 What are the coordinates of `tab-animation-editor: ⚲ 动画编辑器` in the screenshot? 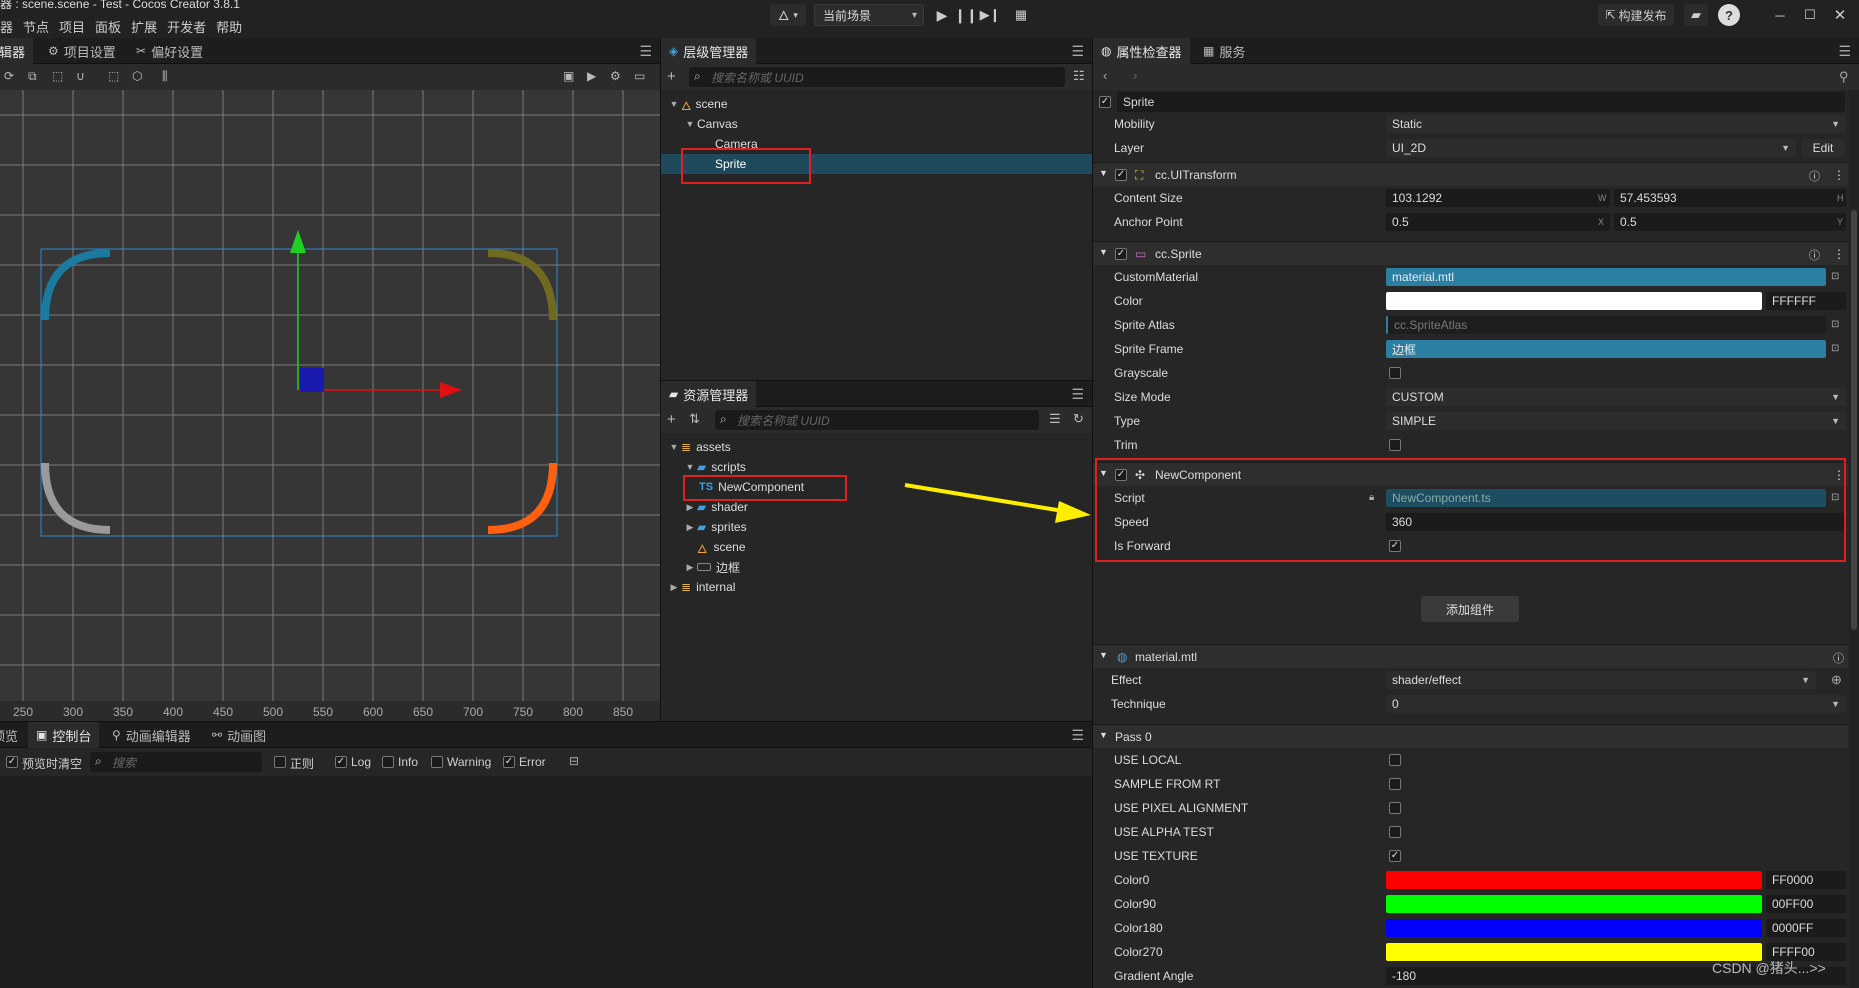 It's located at (151, 735).